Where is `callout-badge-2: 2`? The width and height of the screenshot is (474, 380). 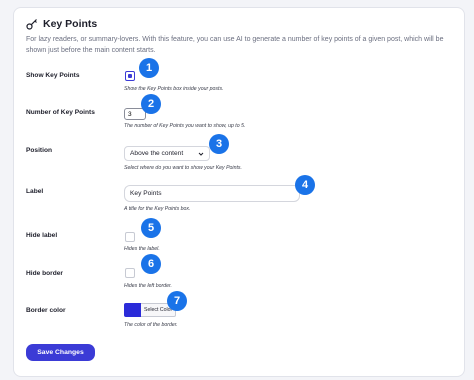
callout-badge-2: 2 is located at coordinates (151, 104).